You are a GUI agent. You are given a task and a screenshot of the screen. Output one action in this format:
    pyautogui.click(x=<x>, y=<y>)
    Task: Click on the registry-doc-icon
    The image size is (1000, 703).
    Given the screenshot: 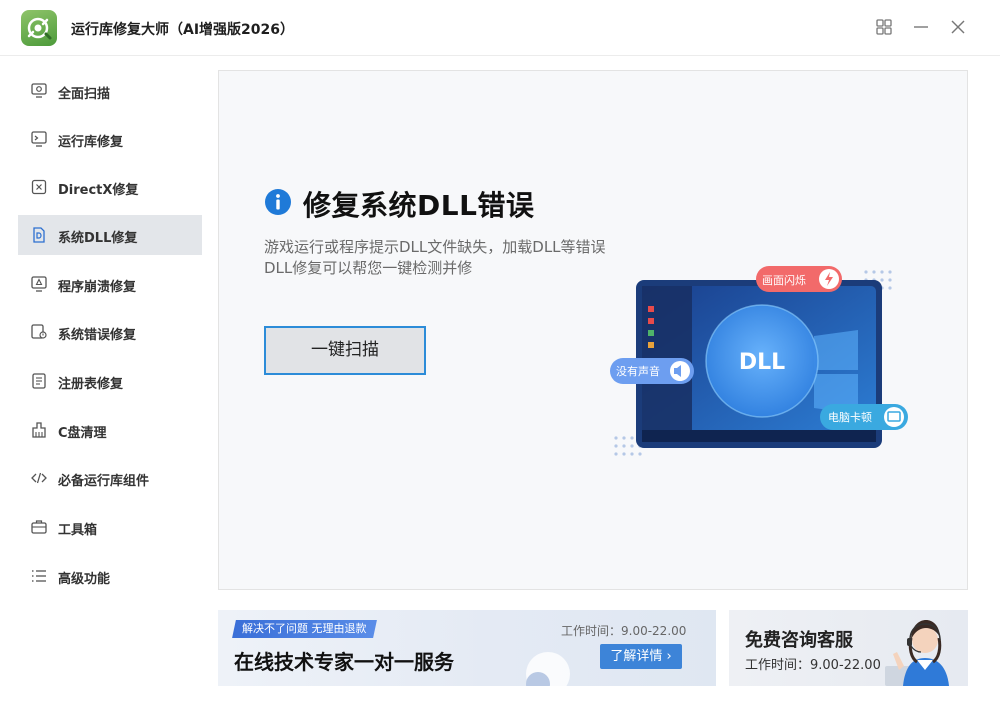 What is the action you would take?
    pyautogui.click(x=39, y=381)
    